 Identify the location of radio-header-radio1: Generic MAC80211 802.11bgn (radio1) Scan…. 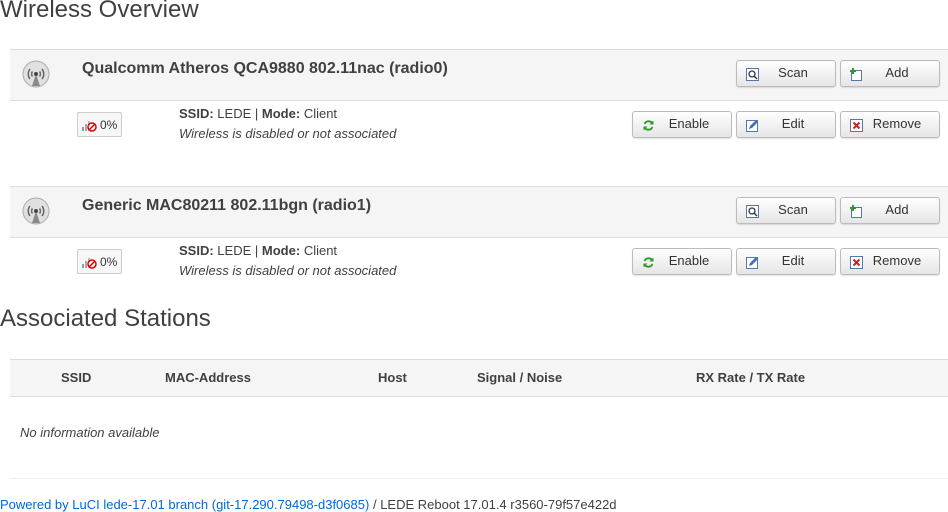
(479, 212).